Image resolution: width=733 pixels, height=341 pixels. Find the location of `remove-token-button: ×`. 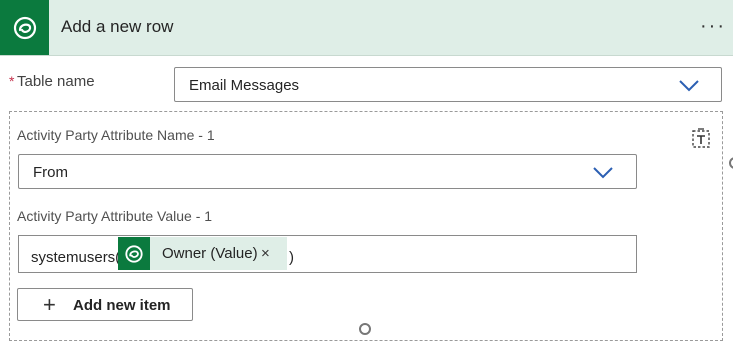

remove-token-button: × is located at coordinates (265, 253).